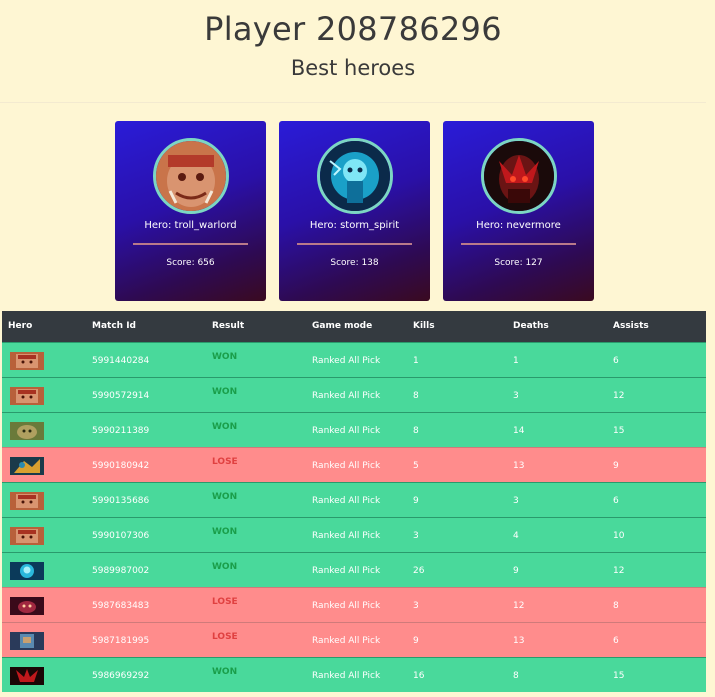  I want to click on column-header-result: Result, so click(228, 326).